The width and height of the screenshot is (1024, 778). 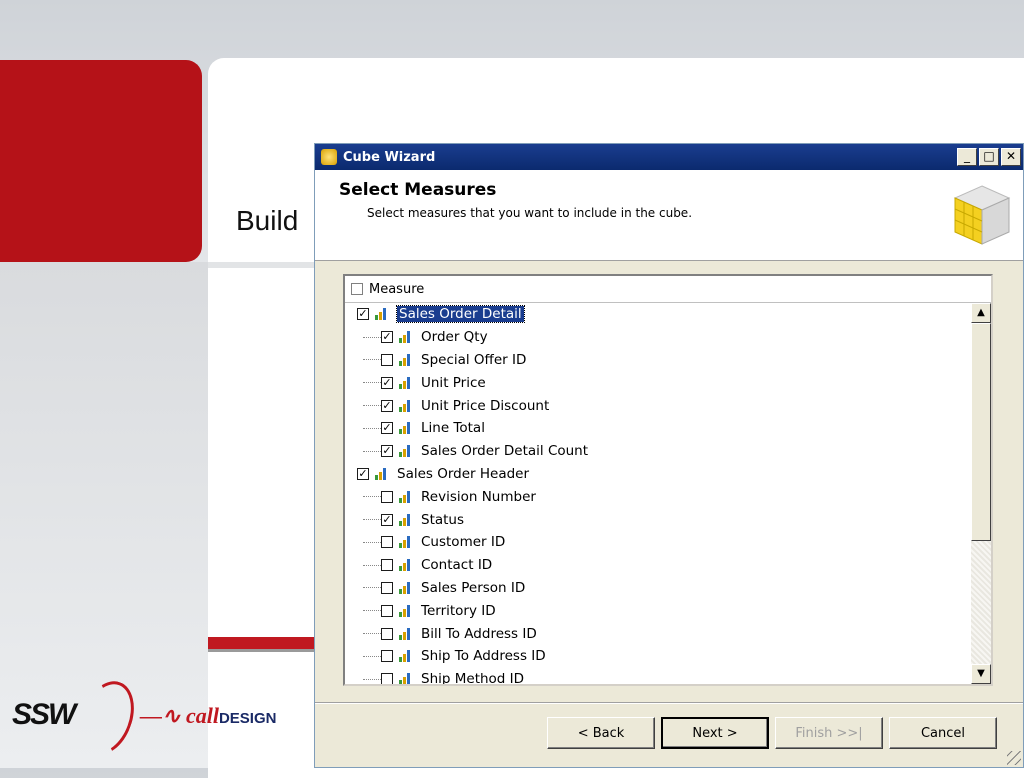 I want to click on scroll-thumb, so click(x=981, y=432).